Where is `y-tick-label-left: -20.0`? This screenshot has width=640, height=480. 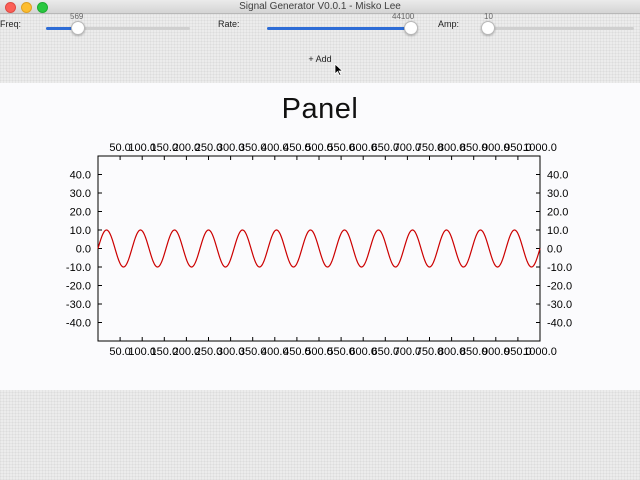 y-tick-label-left: -20.0 is located at coordinates (78, 287).